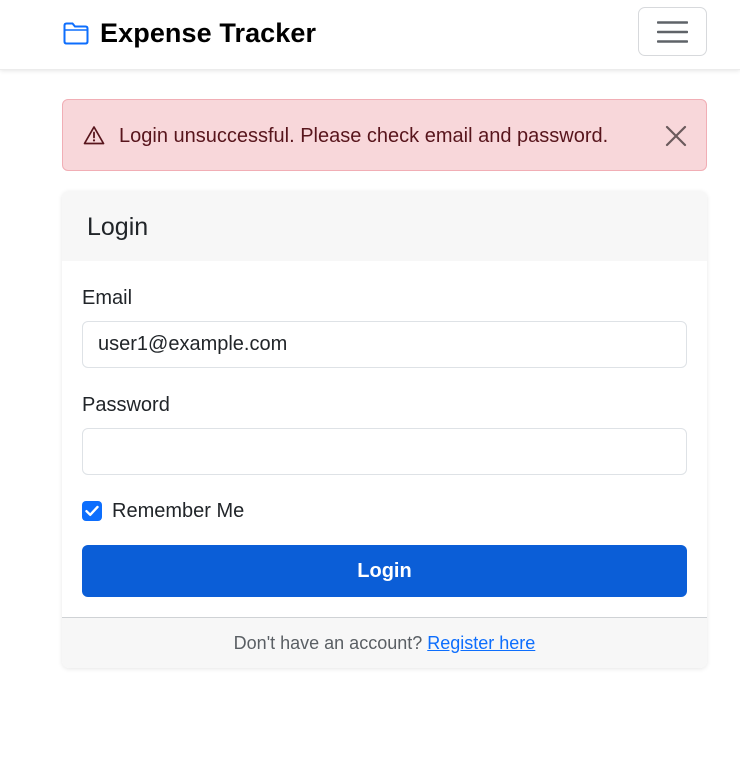 The height and width of the screenshot is (772, 740). I want to click on password-field, so click(384, 451).